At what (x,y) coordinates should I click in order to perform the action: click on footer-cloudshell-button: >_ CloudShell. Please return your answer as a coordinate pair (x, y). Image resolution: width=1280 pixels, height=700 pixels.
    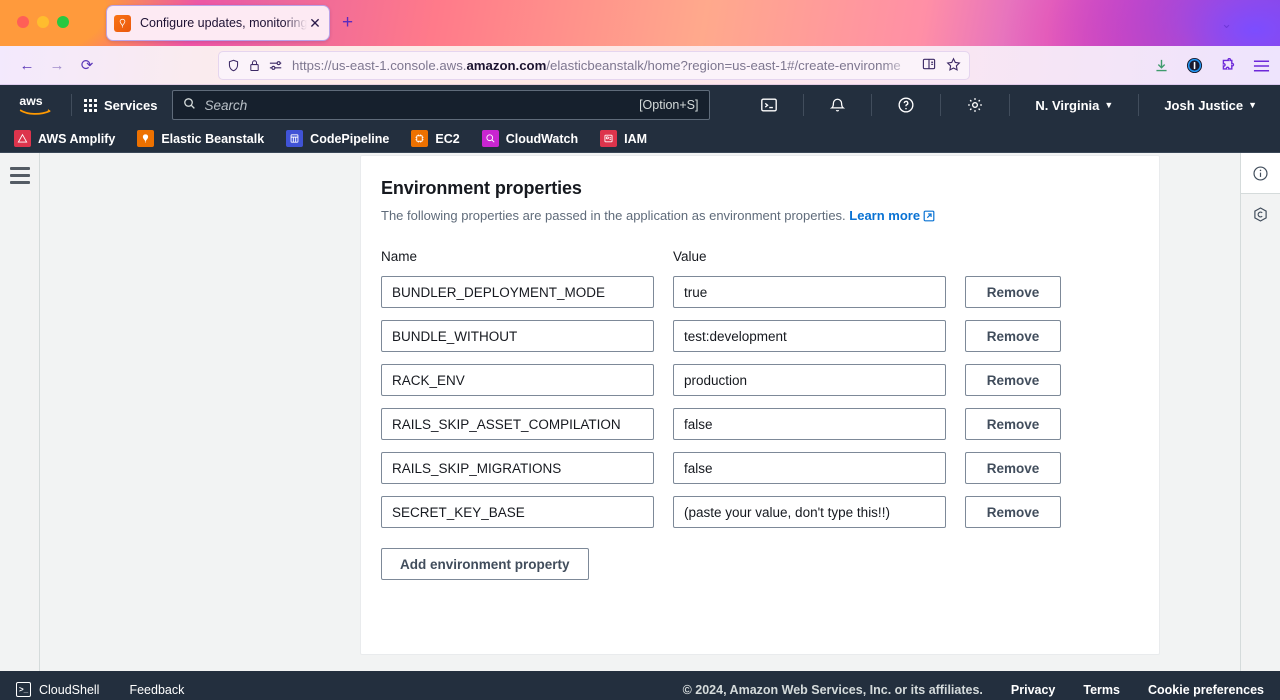
    Looking at the image, I should click on (57, 689).